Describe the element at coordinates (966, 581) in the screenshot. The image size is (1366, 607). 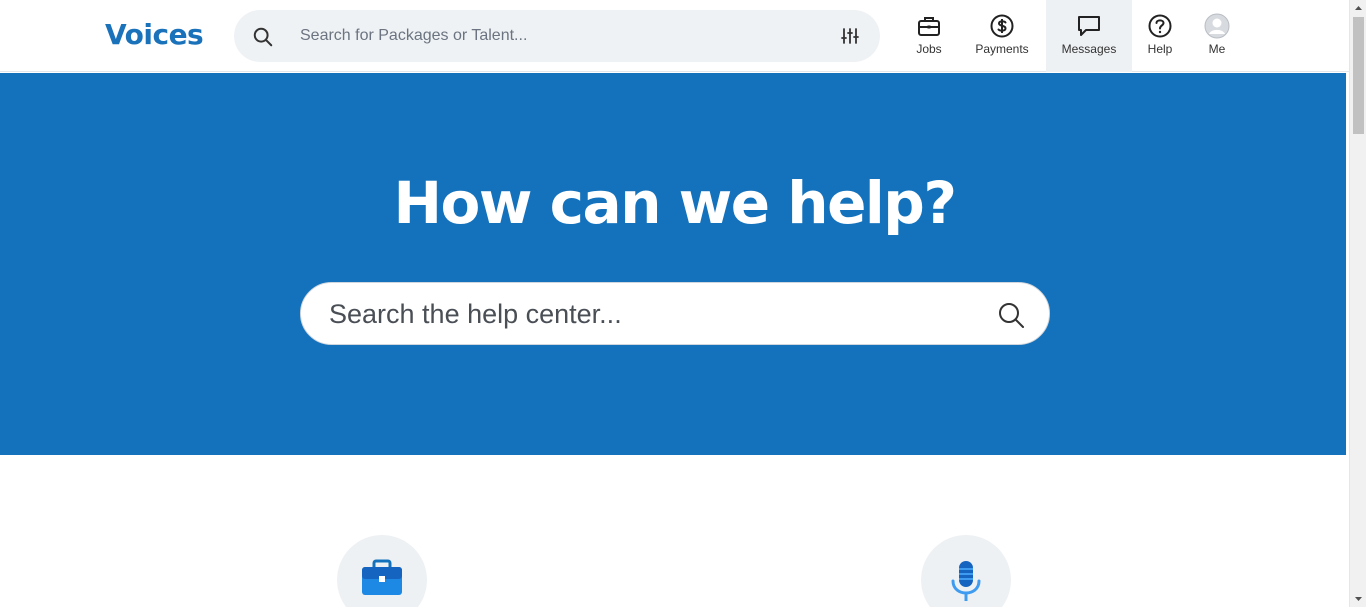
I see `microphone-icon` at that location.